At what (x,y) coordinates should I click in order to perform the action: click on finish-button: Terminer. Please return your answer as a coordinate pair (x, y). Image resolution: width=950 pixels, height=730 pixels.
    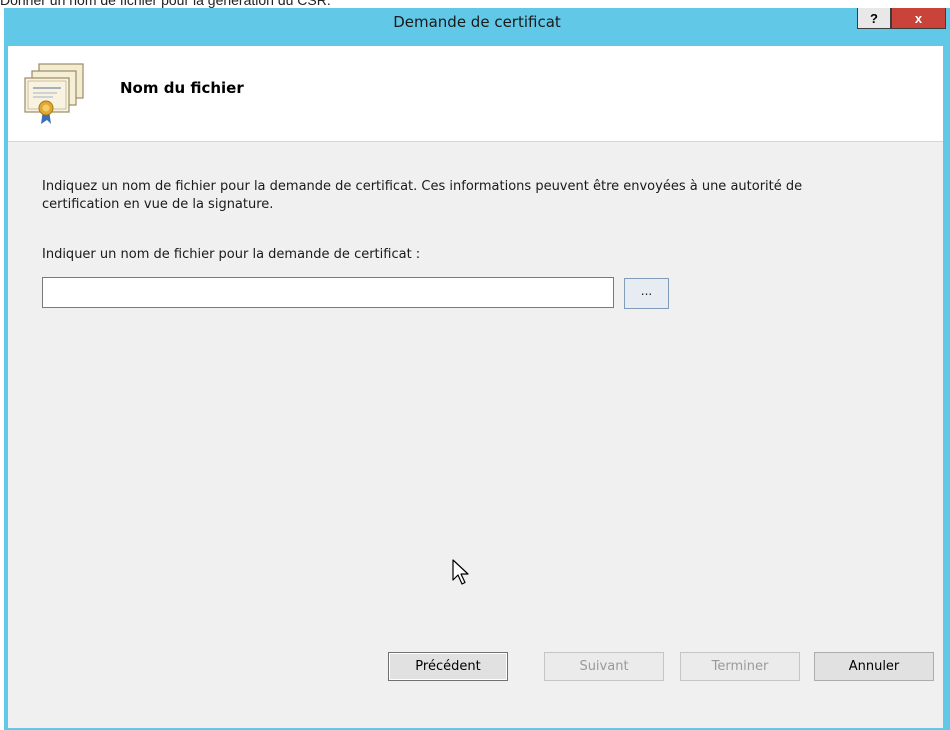
    Looking at the image, I should click on (740, 666).